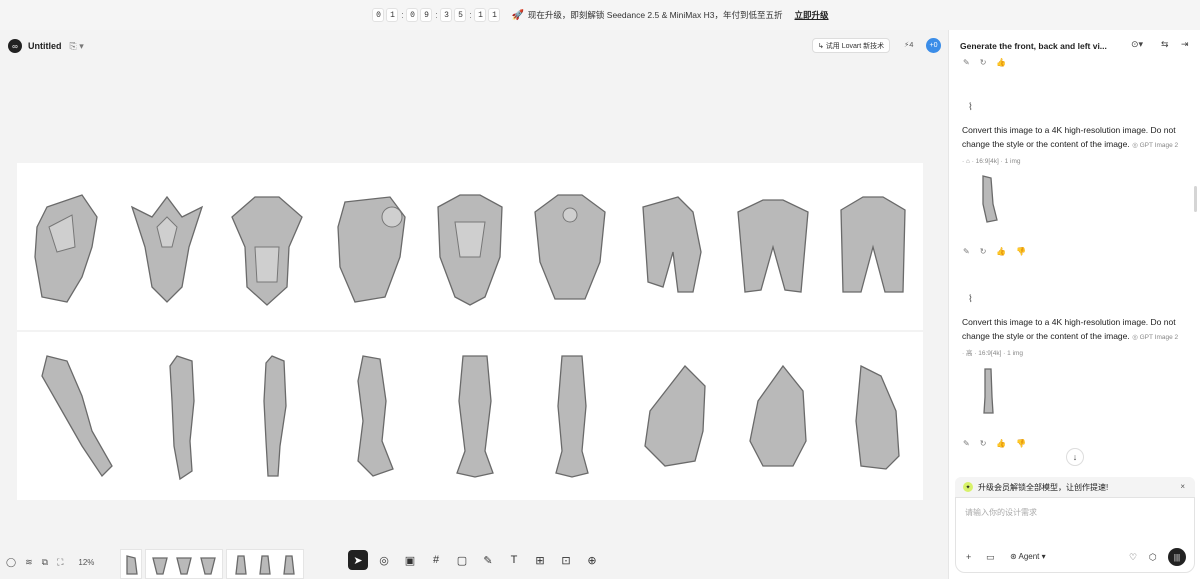 Image resolution: width=1200 pixels, height=579 pixels. I want to click on add-icon: +, so click(968, 557).